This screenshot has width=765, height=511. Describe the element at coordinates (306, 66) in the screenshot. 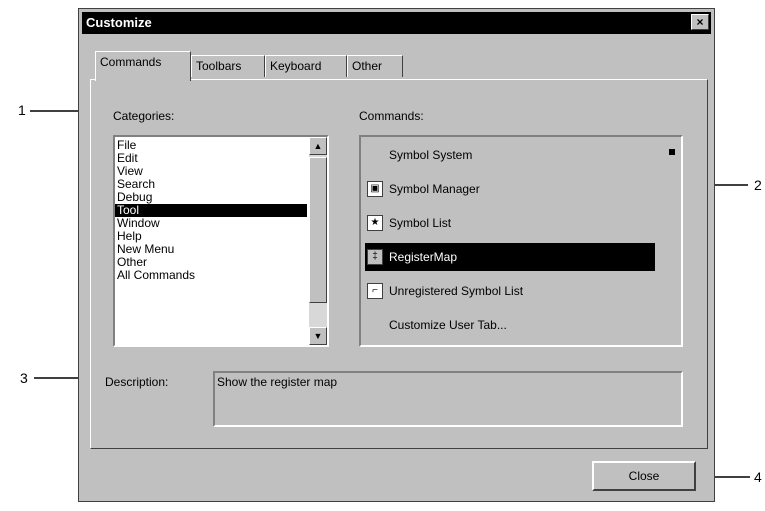

I see `tab-keyboard: Keyboard` at that location.